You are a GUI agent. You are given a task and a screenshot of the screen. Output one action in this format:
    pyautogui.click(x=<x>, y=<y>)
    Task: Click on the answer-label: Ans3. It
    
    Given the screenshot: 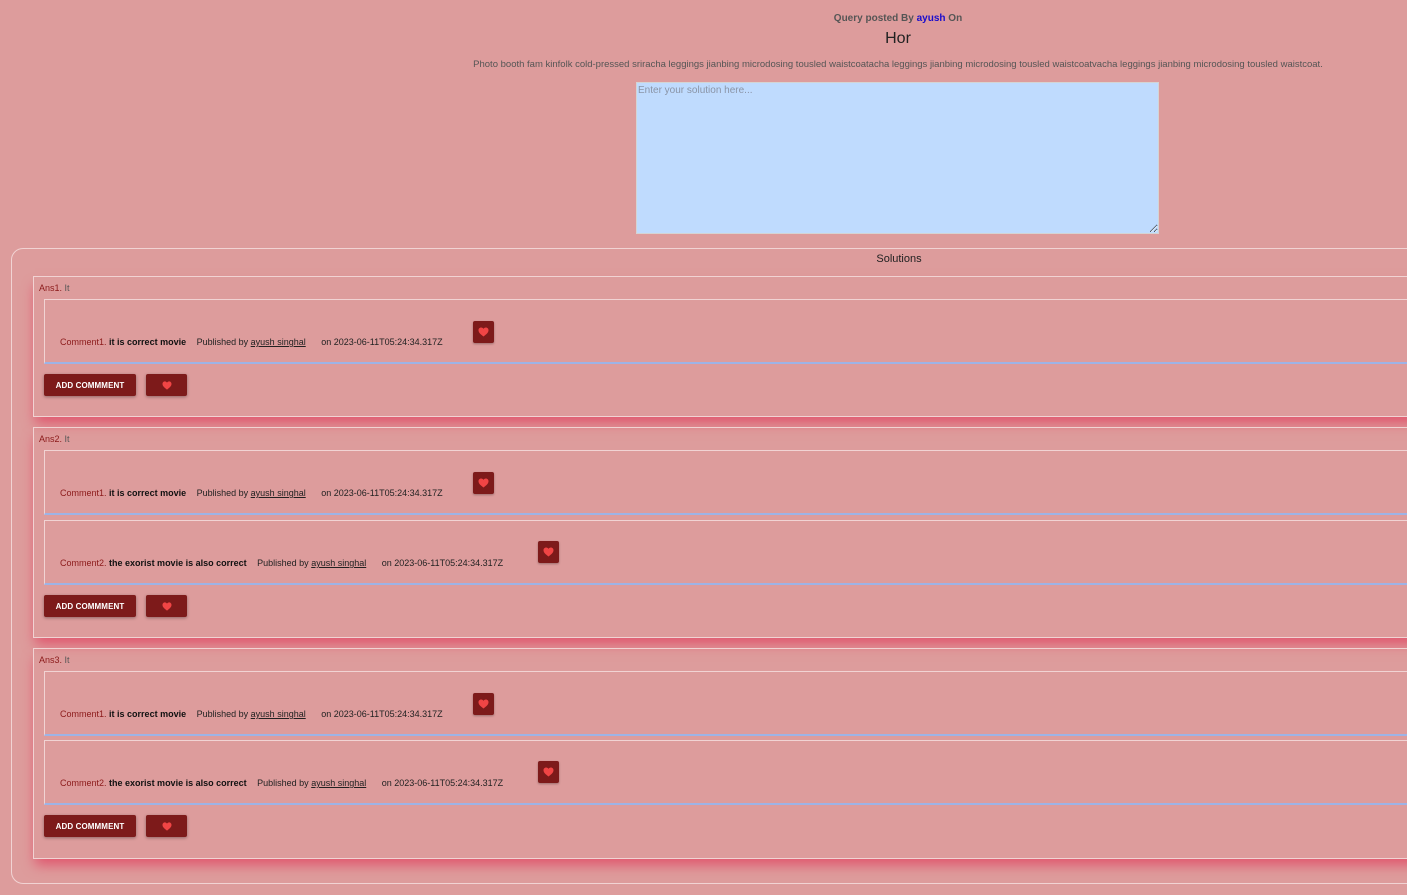 What is the action you would take?
    pyautogui.click(x=54, y=660)
    